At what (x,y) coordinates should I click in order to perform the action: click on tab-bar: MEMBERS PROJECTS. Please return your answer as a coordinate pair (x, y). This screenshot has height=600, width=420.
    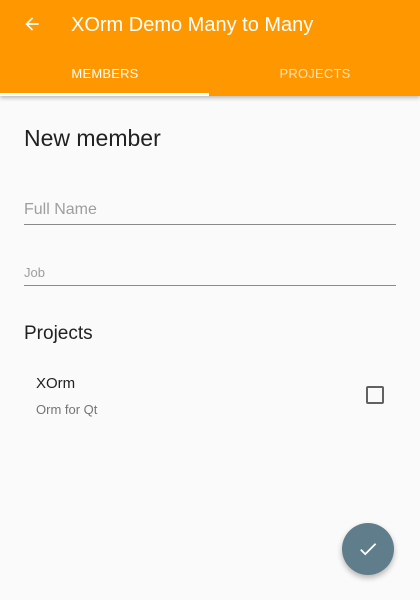
    Looking at the image, I should click on (210, 73).